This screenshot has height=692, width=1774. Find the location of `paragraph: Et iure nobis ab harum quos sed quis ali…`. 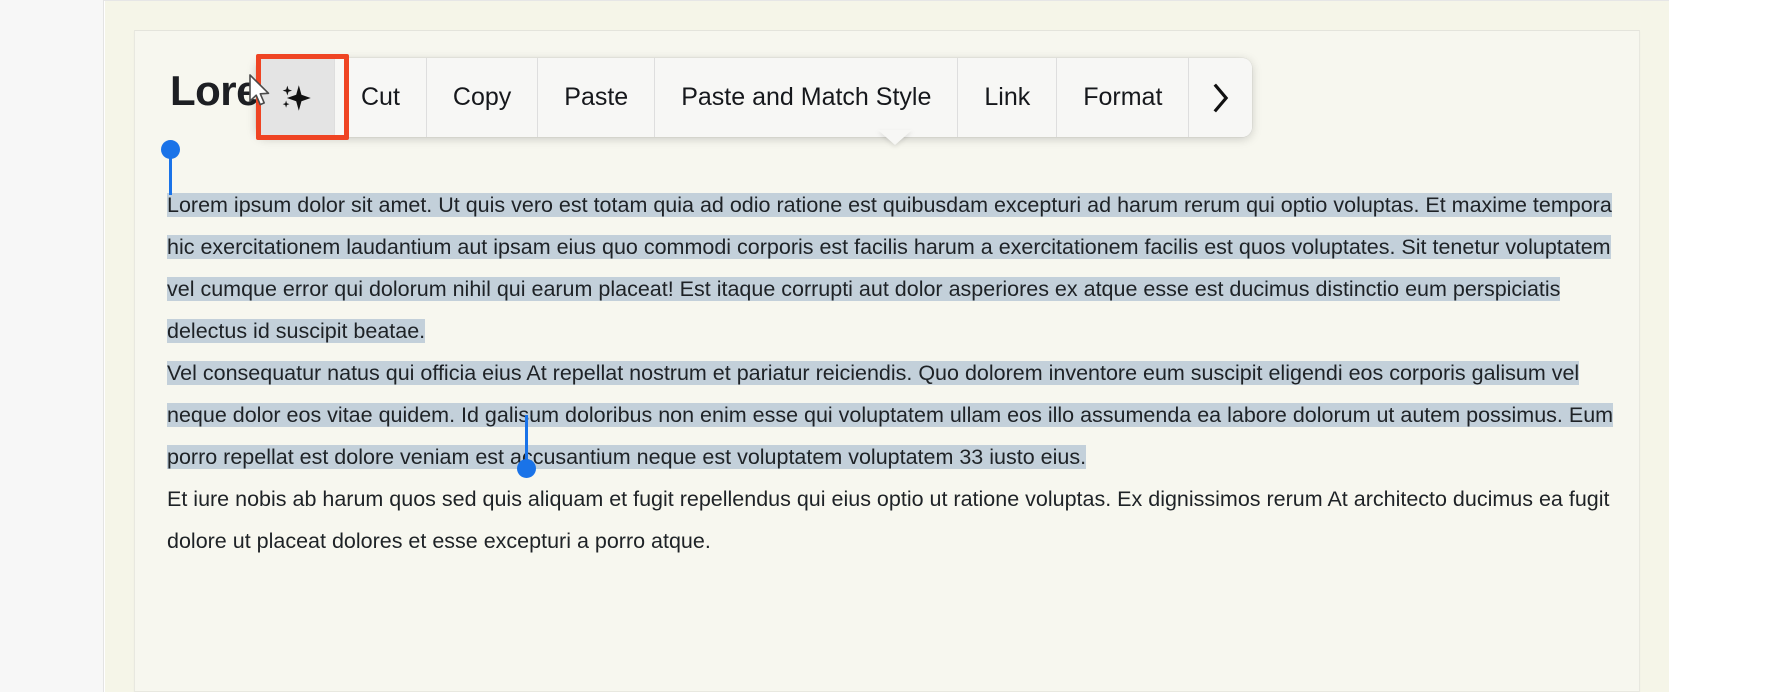

paragraph: Et iure nobis ab harum quos sed quis ali… is located at coordinates (893, 520).